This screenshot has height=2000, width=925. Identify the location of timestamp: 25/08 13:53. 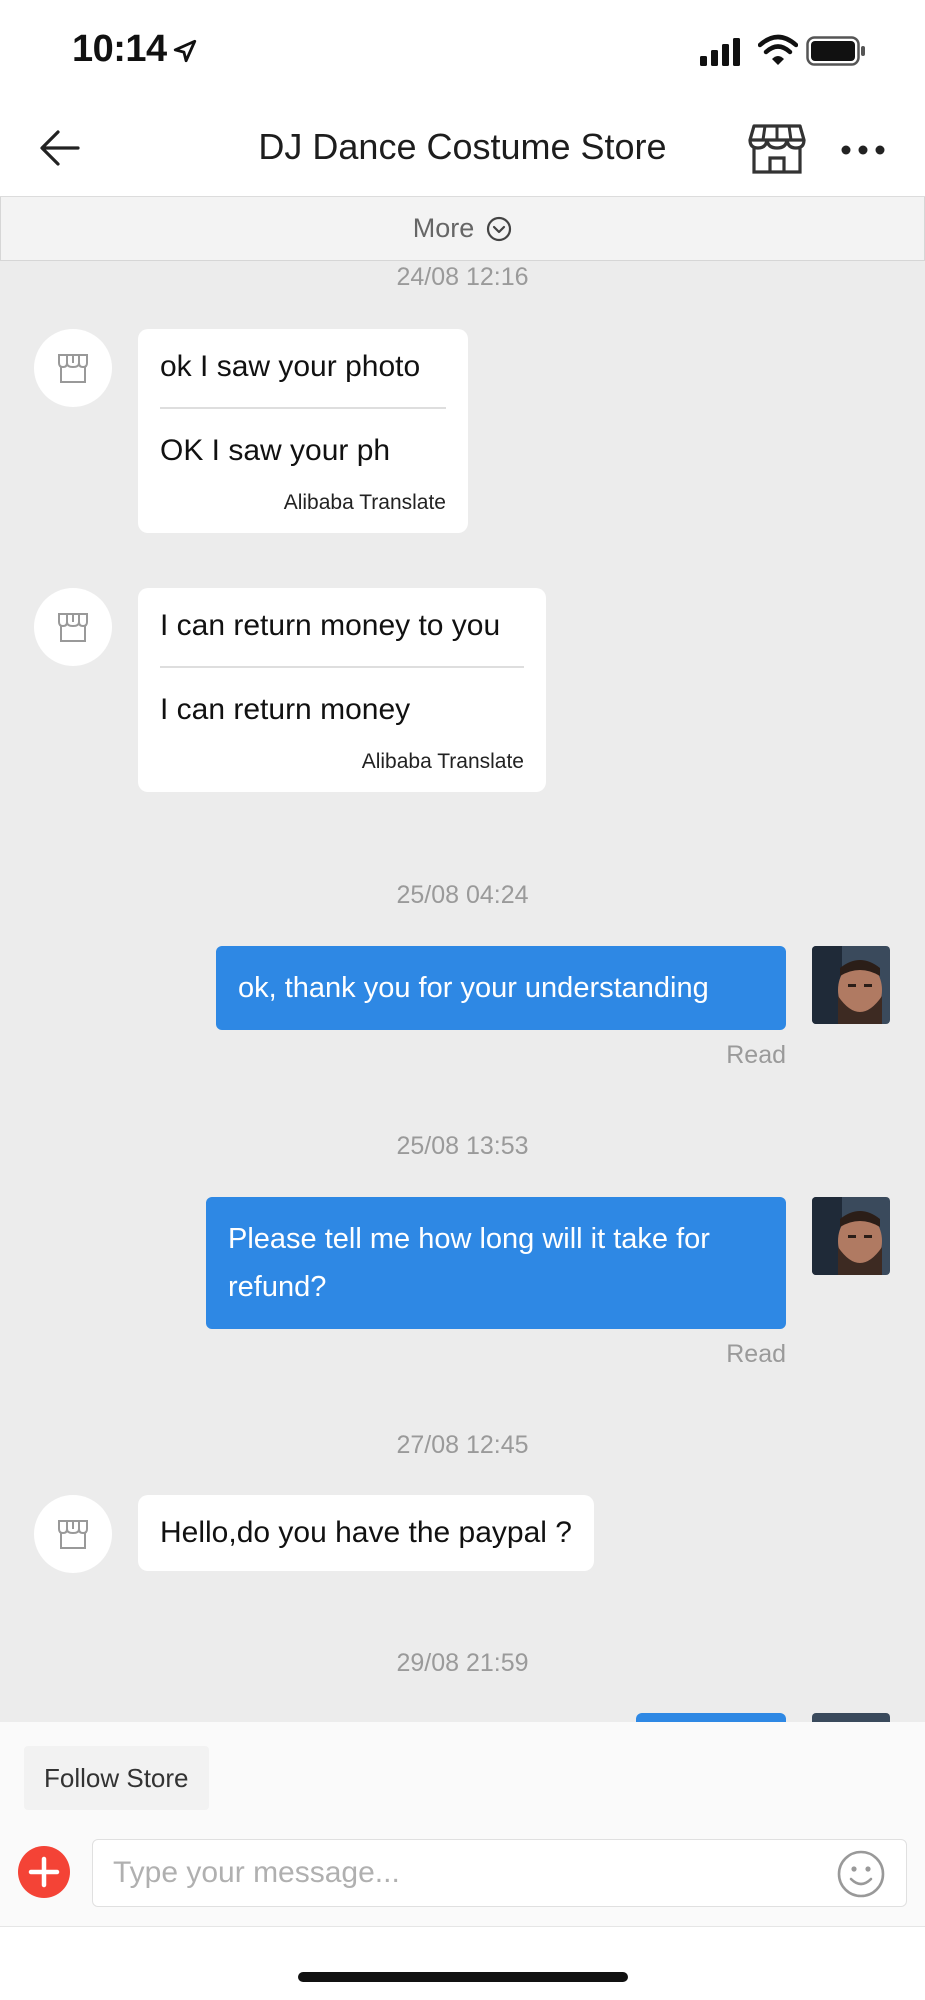
(462, 1146).